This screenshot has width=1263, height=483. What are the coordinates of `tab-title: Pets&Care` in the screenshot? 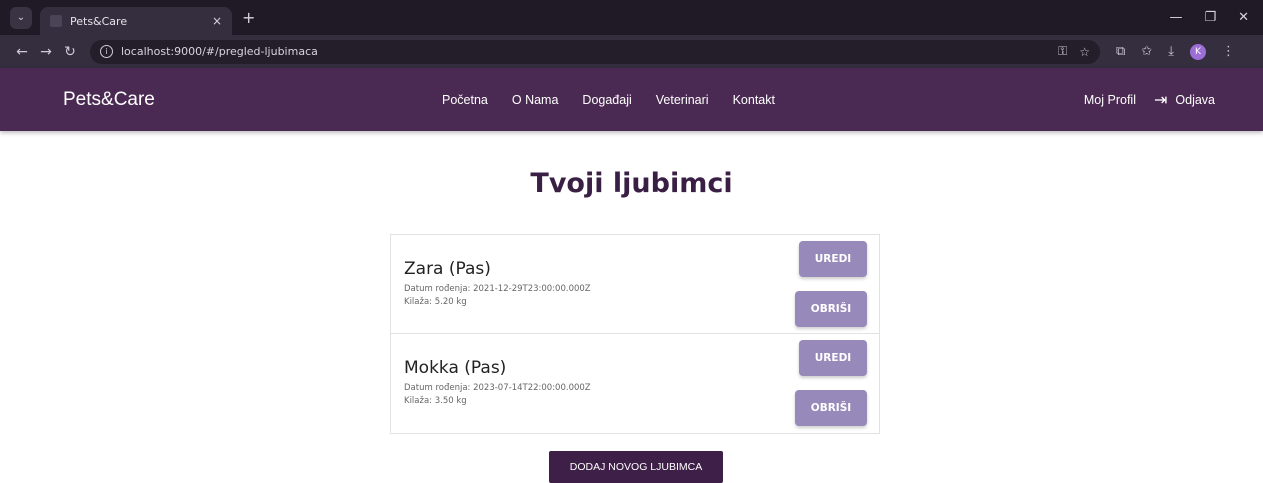 It's located at (99, 21).